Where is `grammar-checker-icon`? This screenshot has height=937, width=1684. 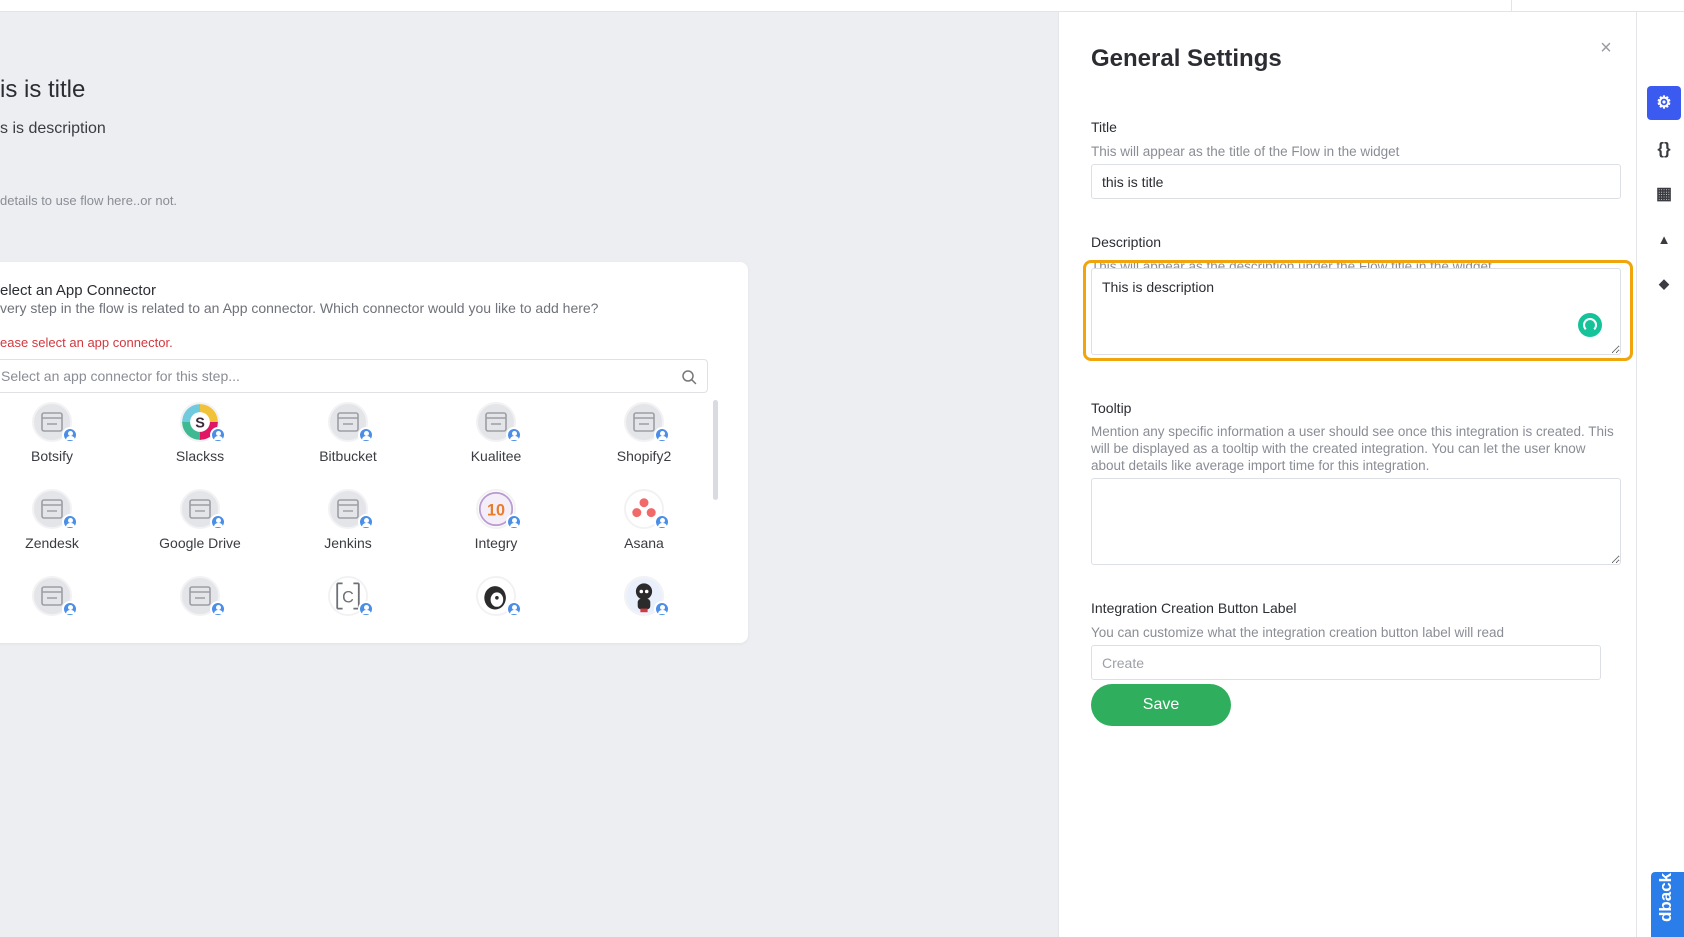 grammar-checker-icon is located at coordinates (1590, 325).